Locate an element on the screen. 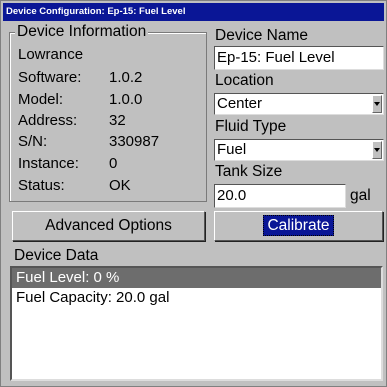 Image resolution: width=387 pixels, height=387 pixels. manufacturer-label: Lowrance is located at coordinates (51, 54).